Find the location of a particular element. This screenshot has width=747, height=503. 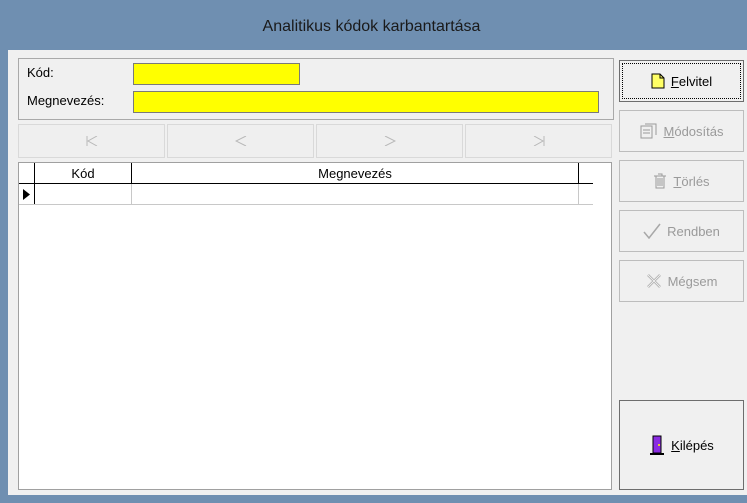

table-row is located at coordinates (306, 194).